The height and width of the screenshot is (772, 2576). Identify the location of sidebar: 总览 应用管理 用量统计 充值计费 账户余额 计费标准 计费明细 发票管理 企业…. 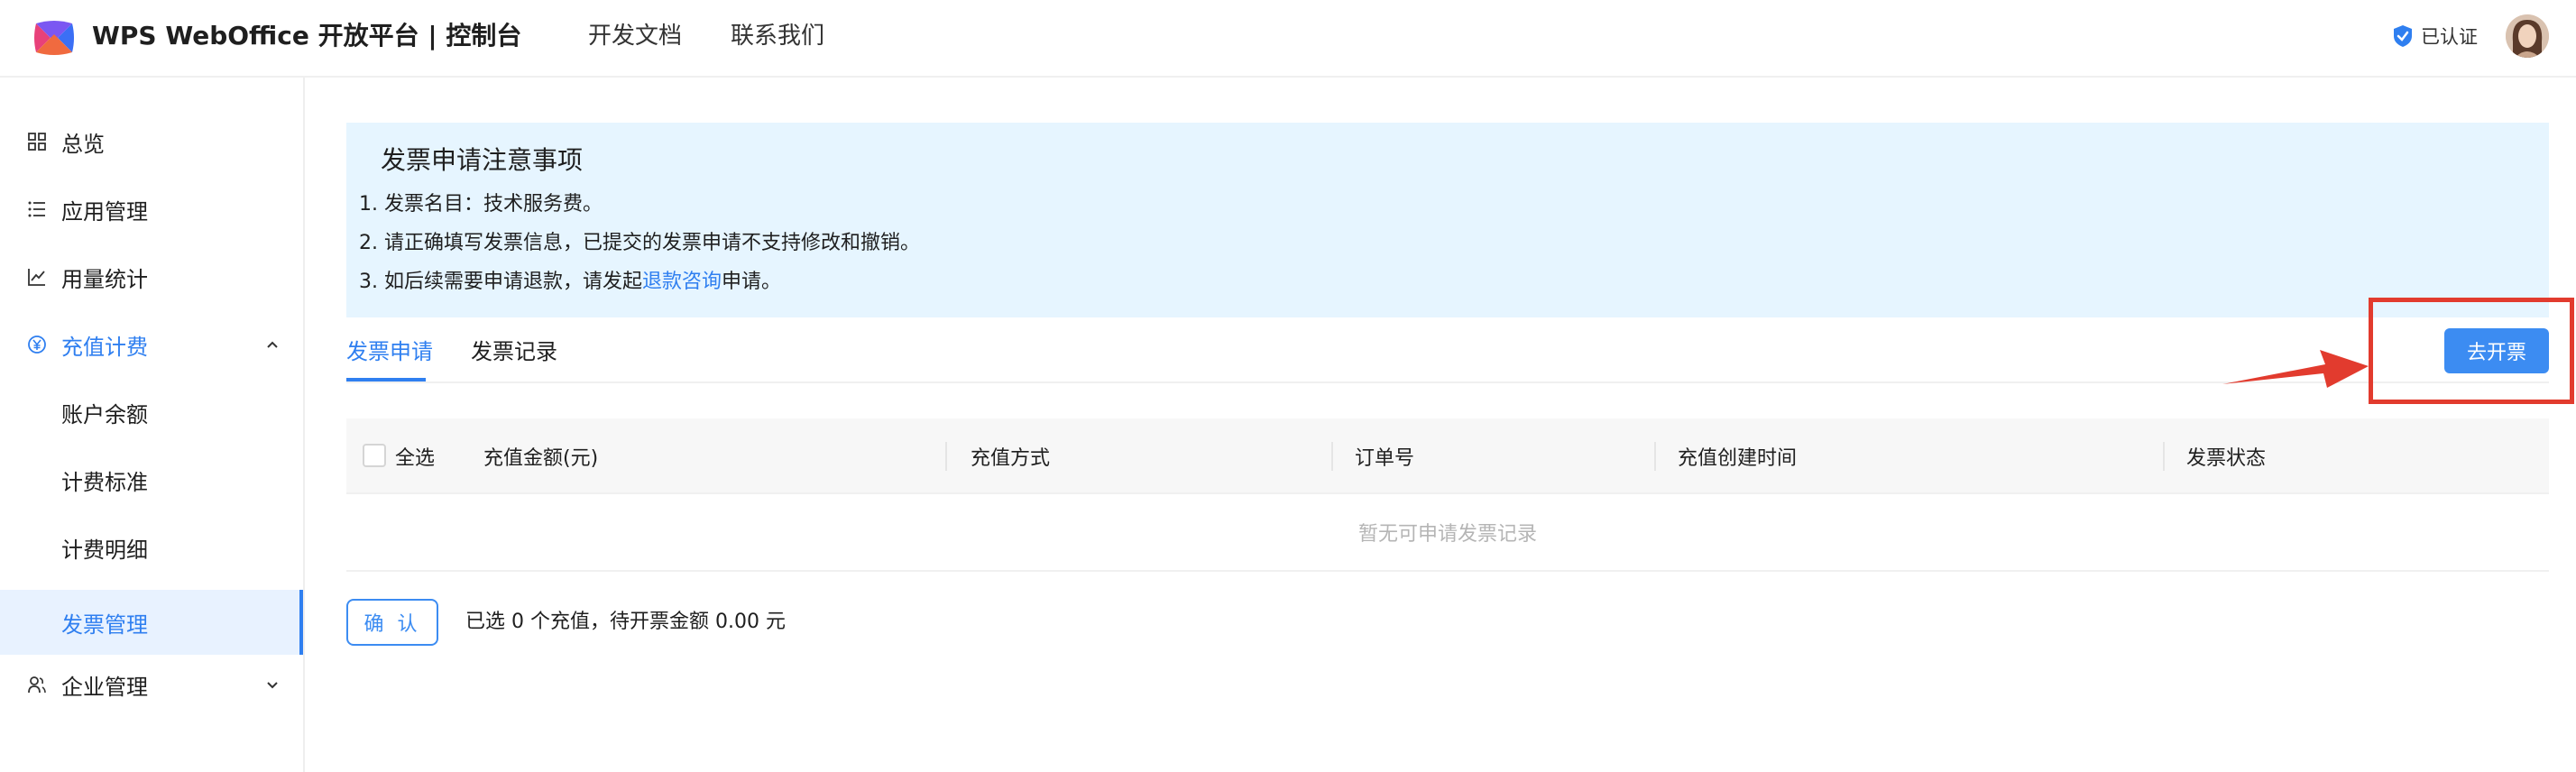
(152, 425).